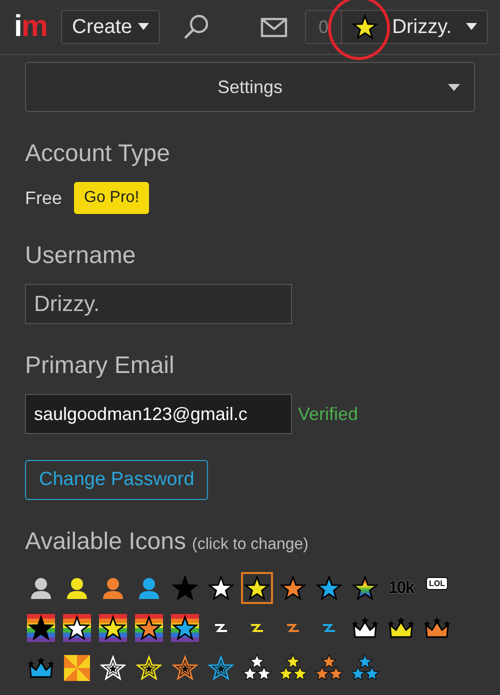  I want to click on username-field: Drizzy., so click(158, 304).